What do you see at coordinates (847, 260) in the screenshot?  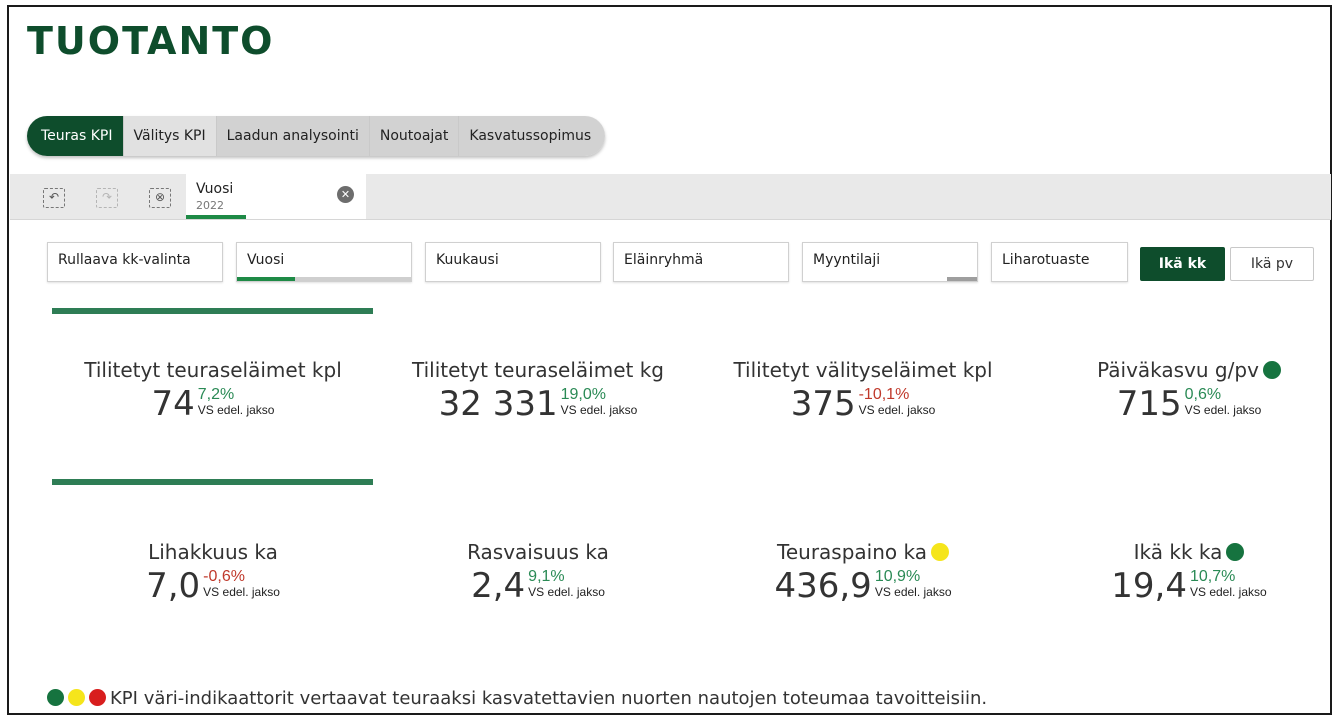 I see `filter-label: Myyntilaji` at bounding box center [847, 260].